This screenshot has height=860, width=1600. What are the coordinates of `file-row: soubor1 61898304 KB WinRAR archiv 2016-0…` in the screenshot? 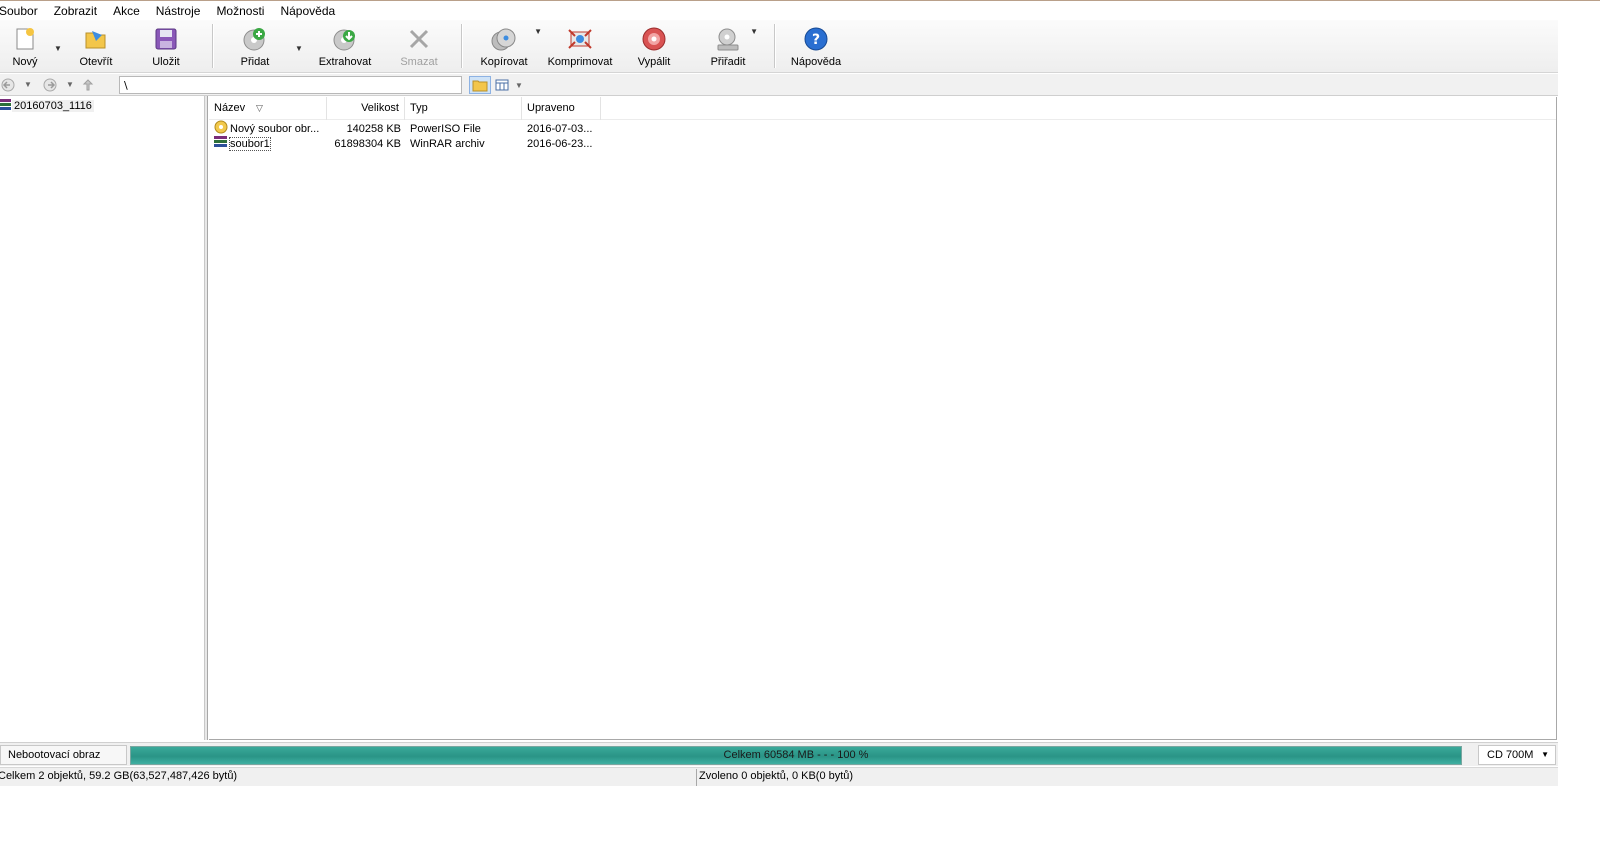 It's located at (882, 143).